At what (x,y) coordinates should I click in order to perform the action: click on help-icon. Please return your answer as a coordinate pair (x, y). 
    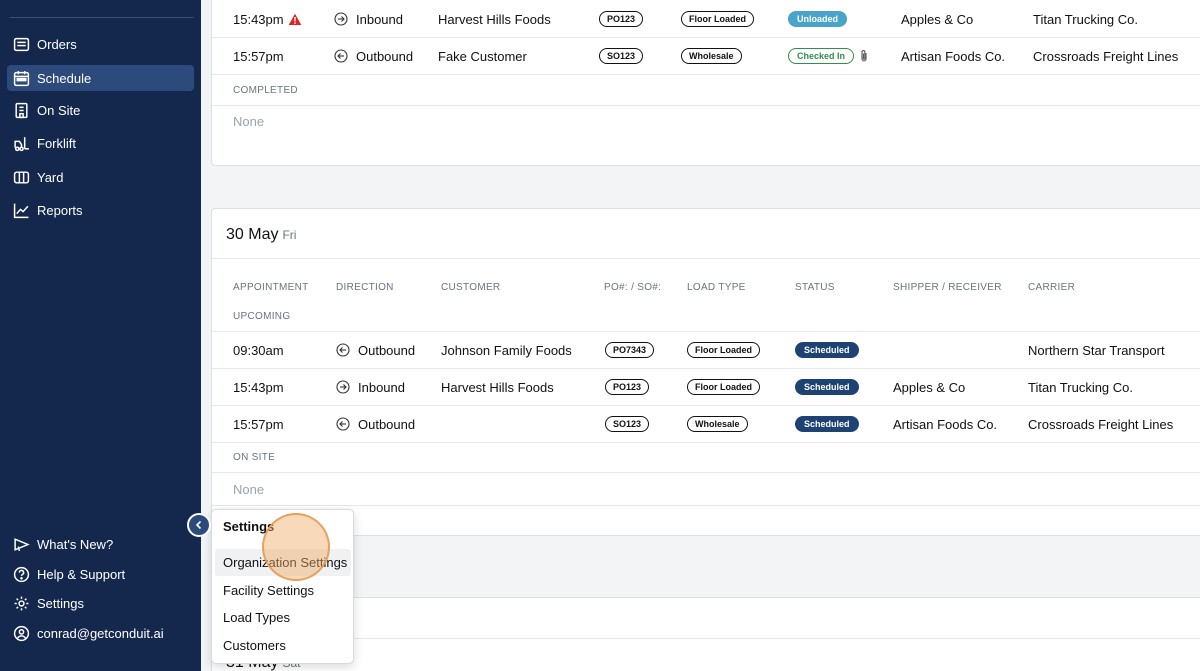
    Looking at the image, I should click on (21, 574).